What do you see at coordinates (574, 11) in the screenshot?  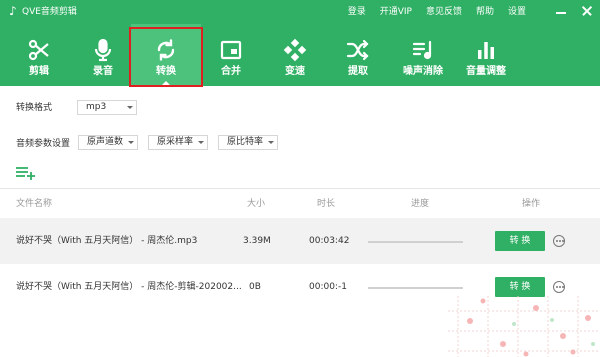 I see `window-controls` at bounding box center [574, 11].